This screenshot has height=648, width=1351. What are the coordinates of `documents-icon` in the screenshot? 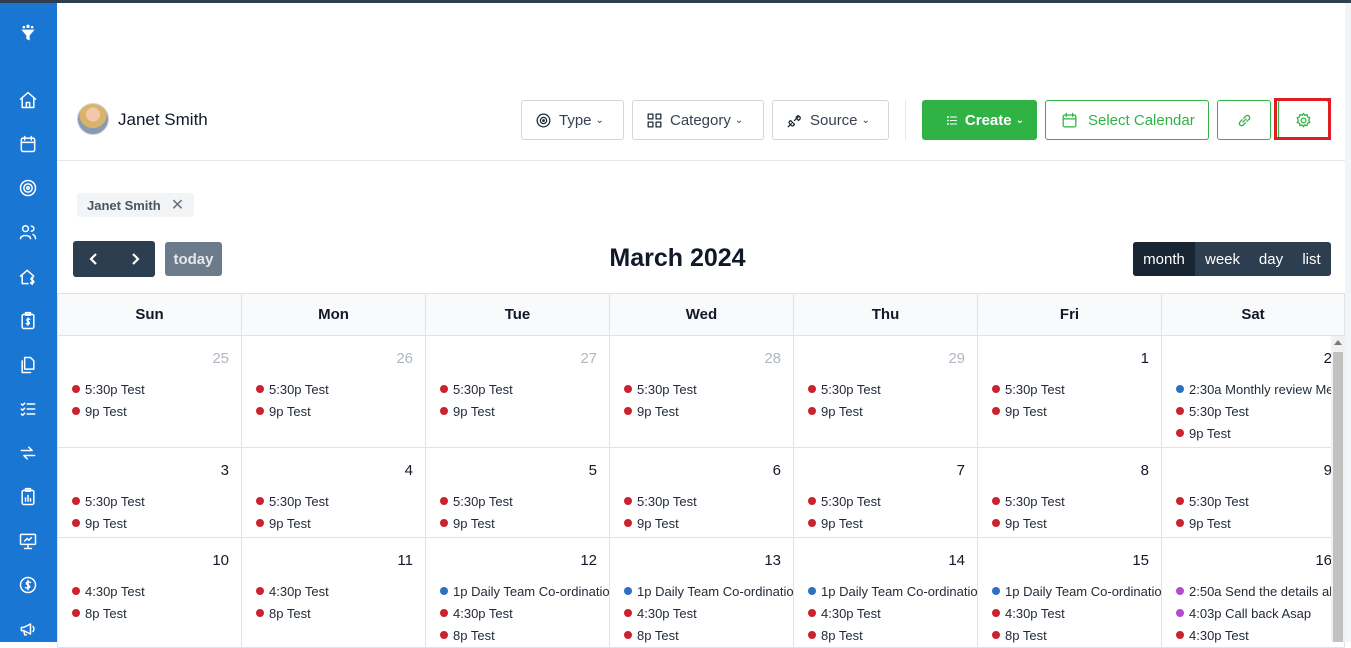 It's located at (28, 365).